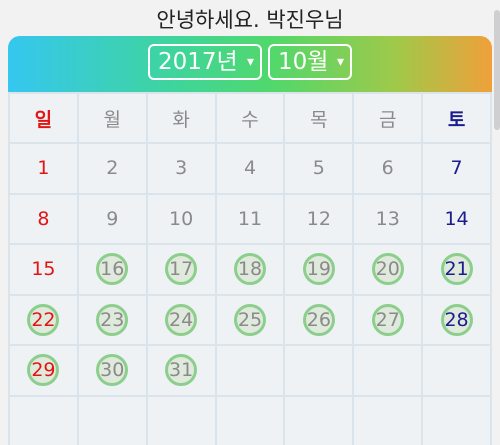 The width and height of the screenshot is (500, 445). I want to click on day-number: 11, so click(250, 218).